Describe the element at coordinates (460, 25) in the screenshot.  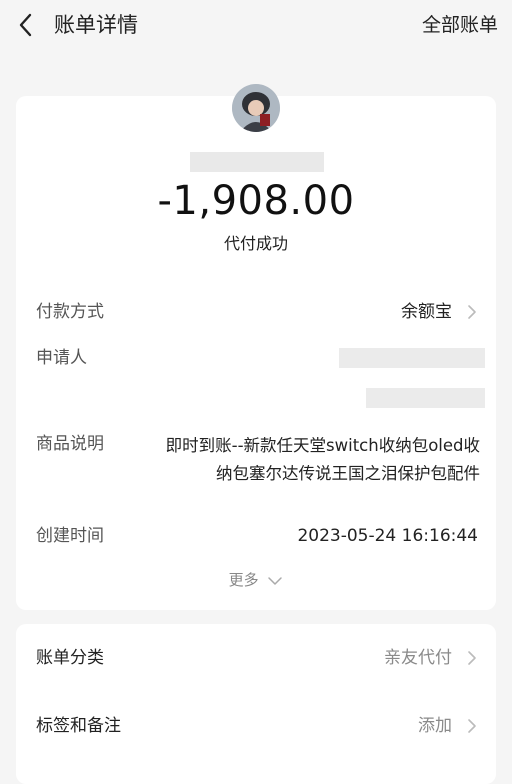
I see `all-bills-link: 全部账单` at that location.